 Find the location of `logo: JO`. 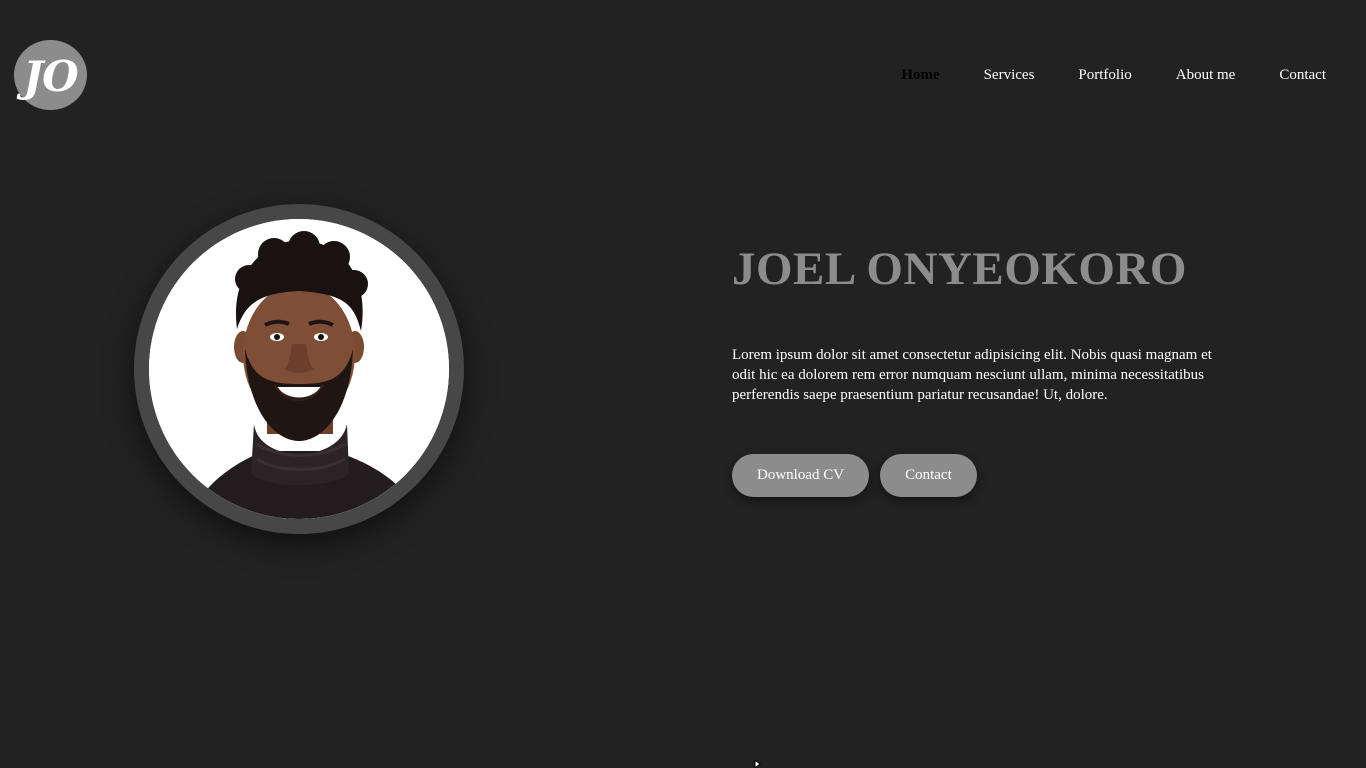

logo: JO is located at coordinates (50, 75).